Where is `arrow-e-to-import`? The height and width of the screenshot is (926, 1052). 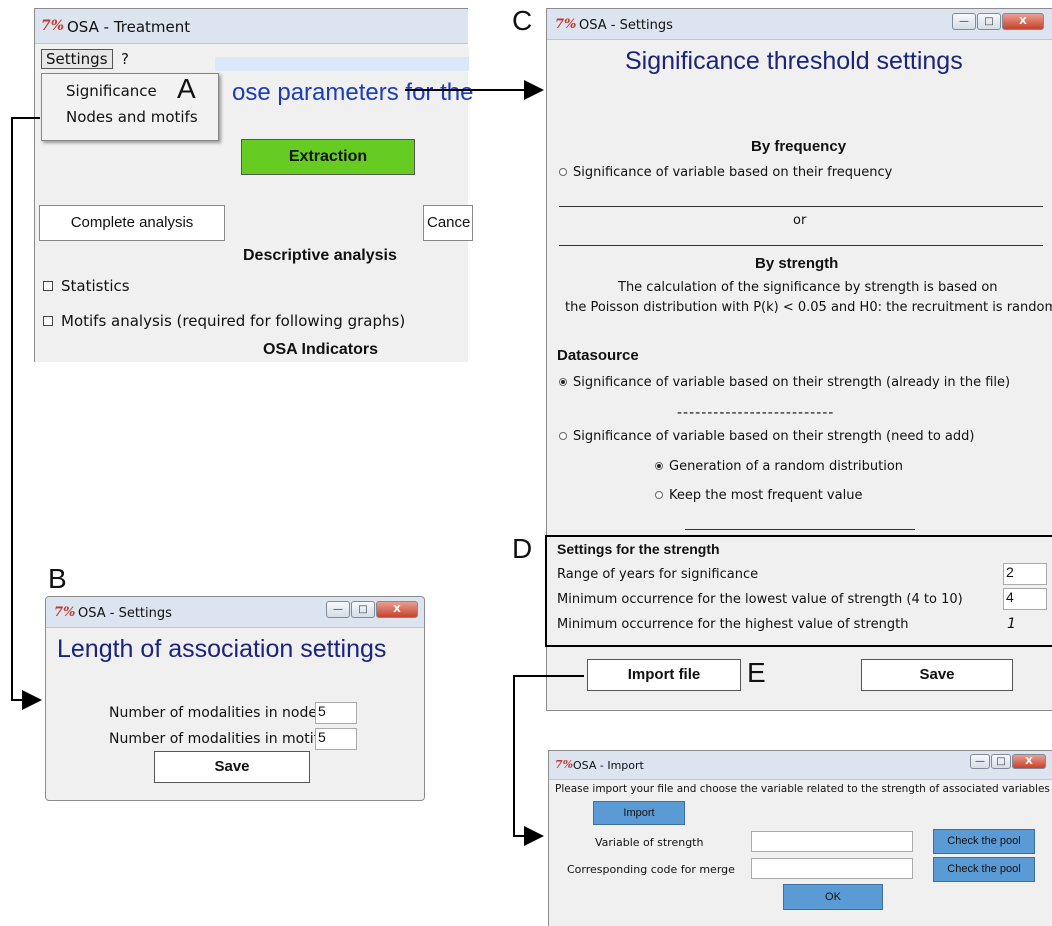 arrow-e-to-import is located at coordinates (548, 760).